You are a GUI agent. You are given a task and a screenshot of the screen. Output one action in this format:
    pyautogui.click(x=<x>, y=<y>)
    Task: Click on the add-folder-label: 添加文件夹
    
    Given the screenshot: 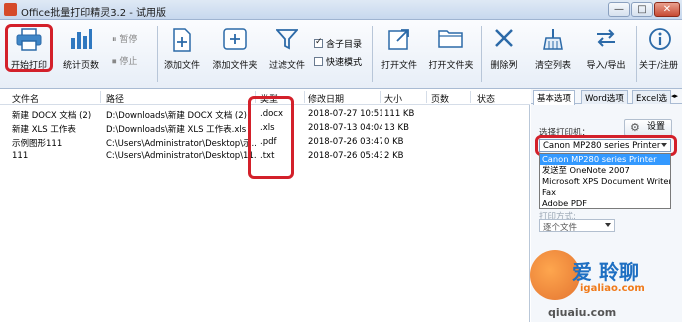 What is the action you would take?
    pyautogui.click(x=235, y=66)
    